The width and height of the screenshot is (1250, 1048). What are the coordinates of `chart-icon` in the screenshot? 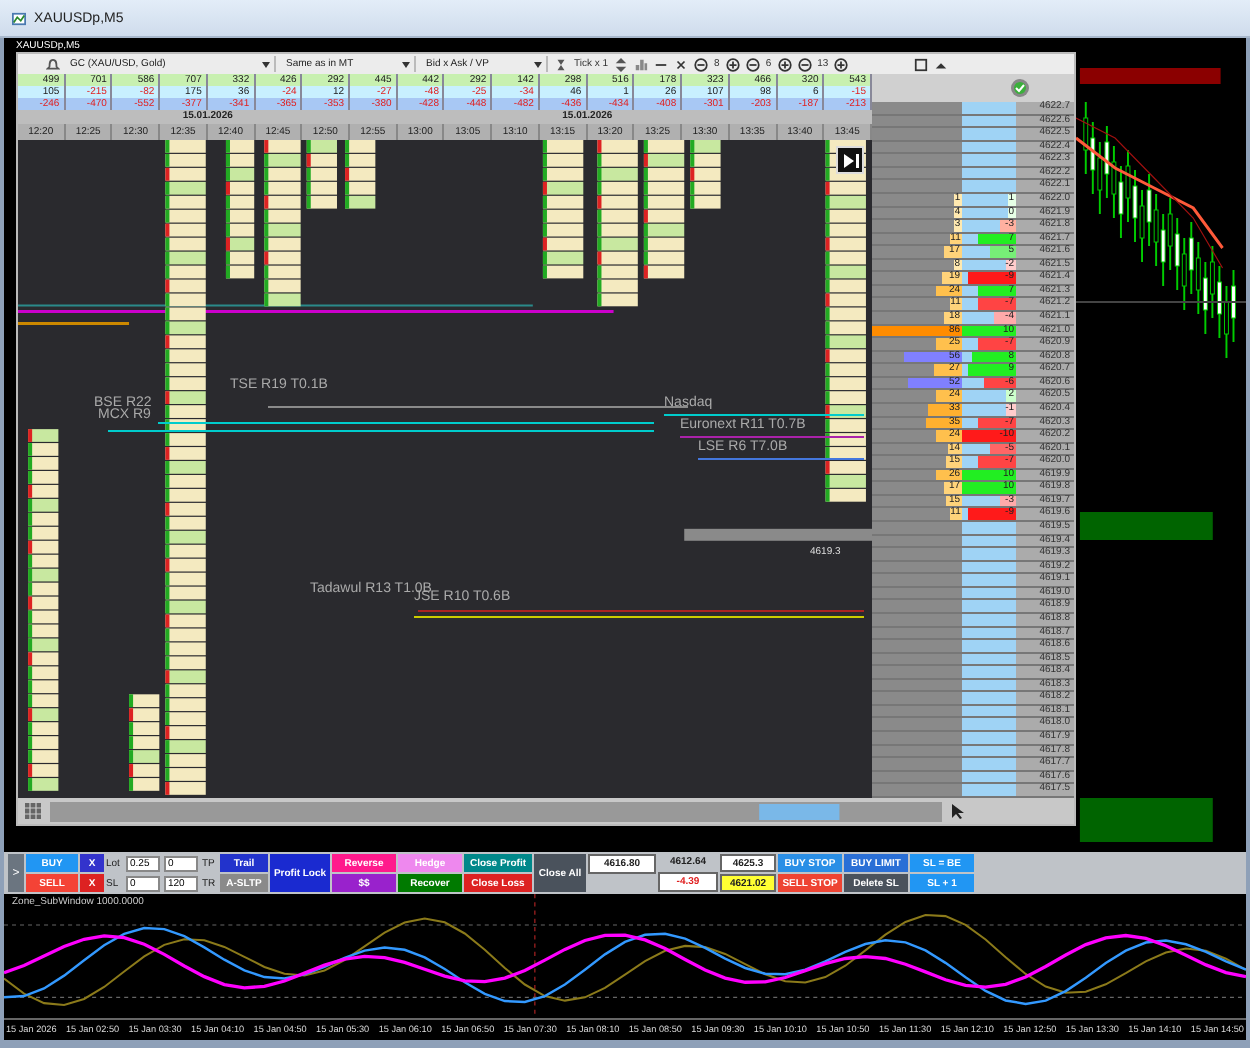 It's located at (19, 18).